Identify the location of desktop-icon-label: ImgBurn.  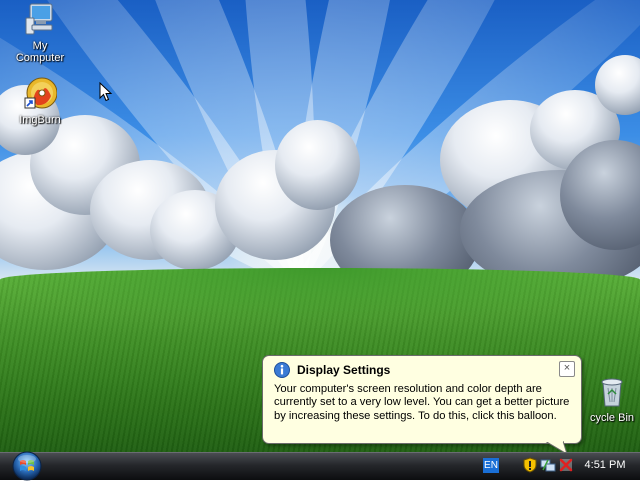
(40, 120).